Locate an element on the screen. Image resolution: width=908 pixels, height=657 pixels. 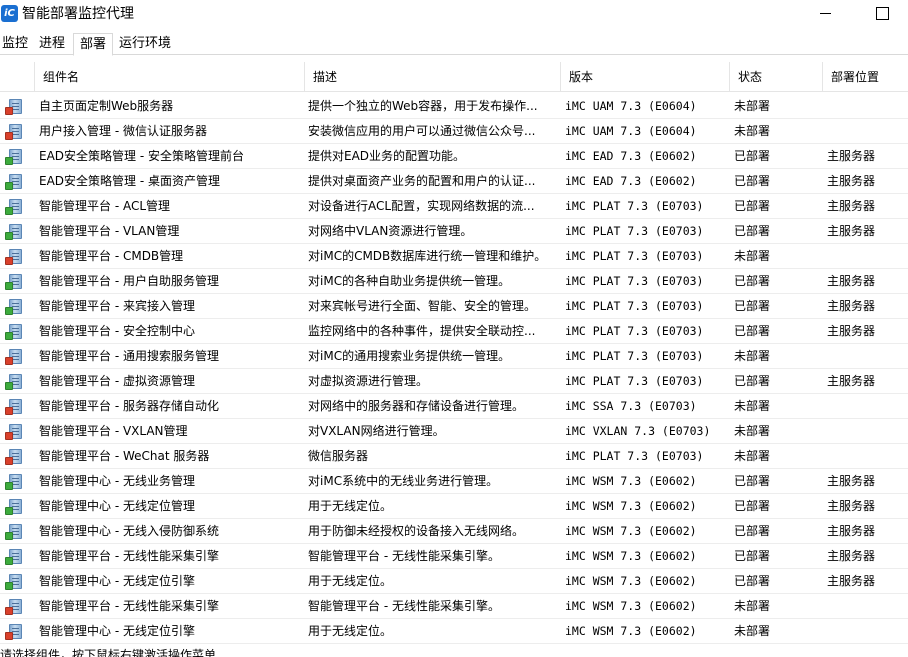
column-header-icon is located at coordinates (17, 77).